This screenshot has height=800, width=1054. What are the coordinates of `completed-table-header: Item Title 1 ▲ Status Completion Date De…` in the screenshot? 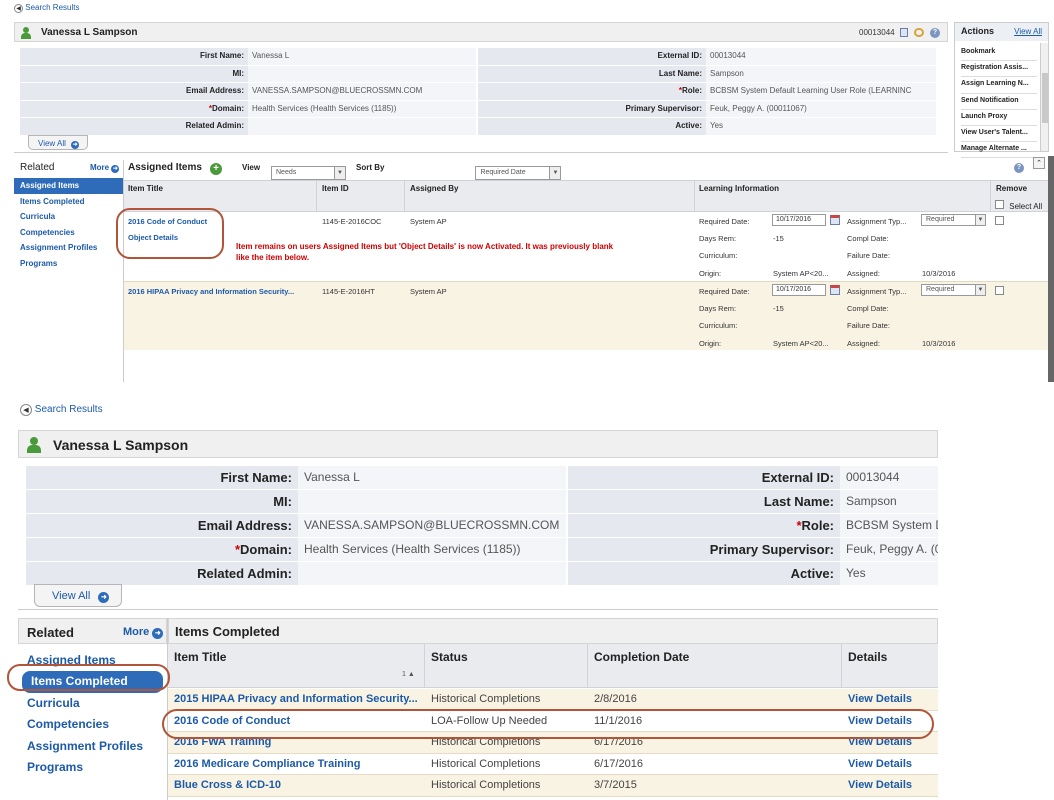 It's located at (553, 666).